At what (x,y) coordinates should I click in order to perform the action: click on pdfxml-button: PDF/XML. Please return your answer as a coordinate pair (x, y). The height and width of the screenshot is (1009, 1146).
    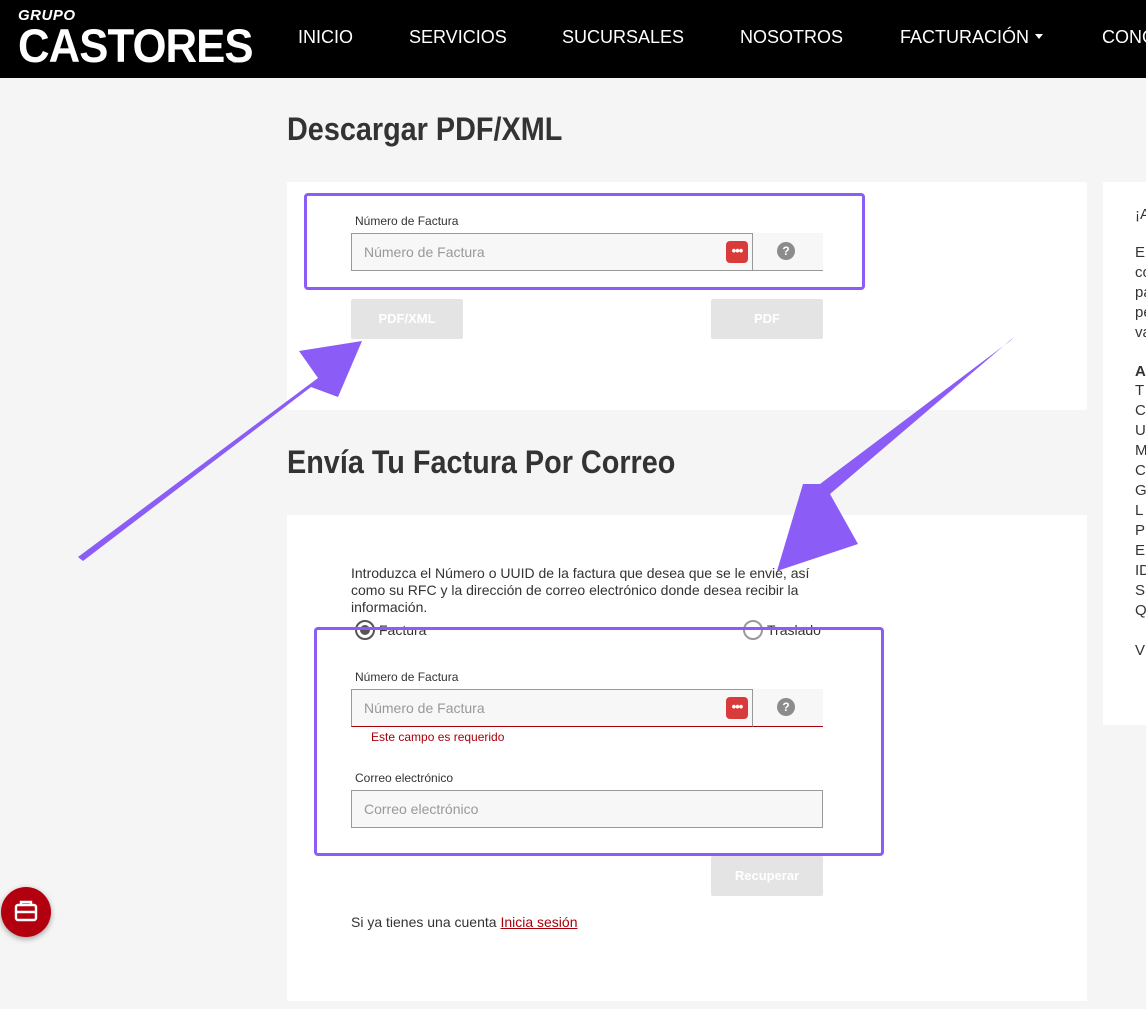
    Looking at the image, I should click on (407, 319).